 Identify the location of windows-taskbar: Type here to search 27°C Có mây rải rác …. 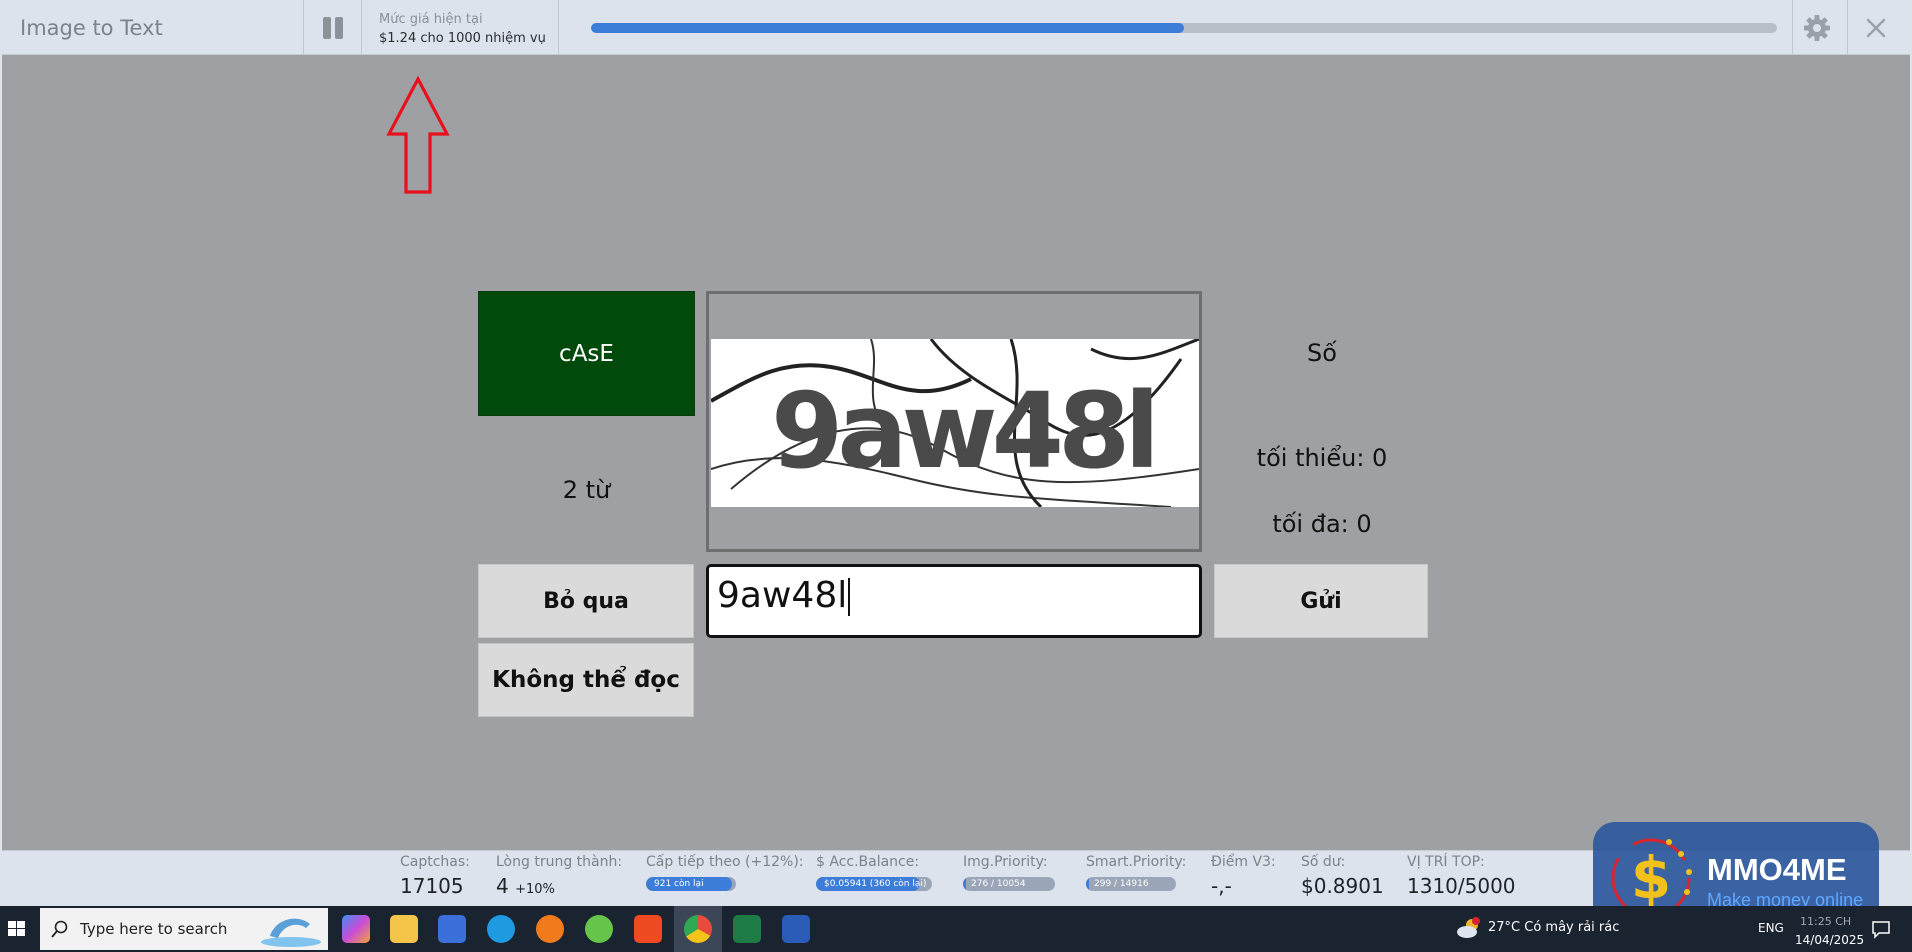
(956, 929).